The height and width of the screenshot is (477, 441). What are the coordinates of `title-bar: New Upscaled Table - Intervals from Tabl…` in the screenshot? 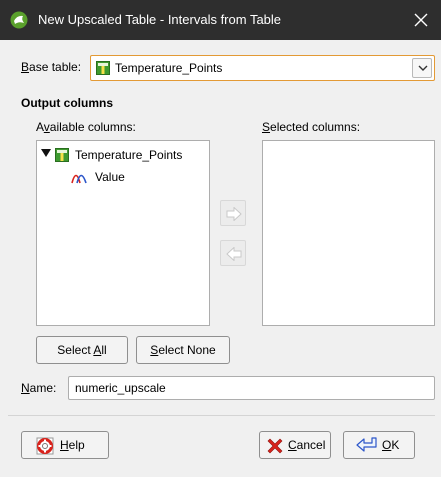 It's located at (220, 20).